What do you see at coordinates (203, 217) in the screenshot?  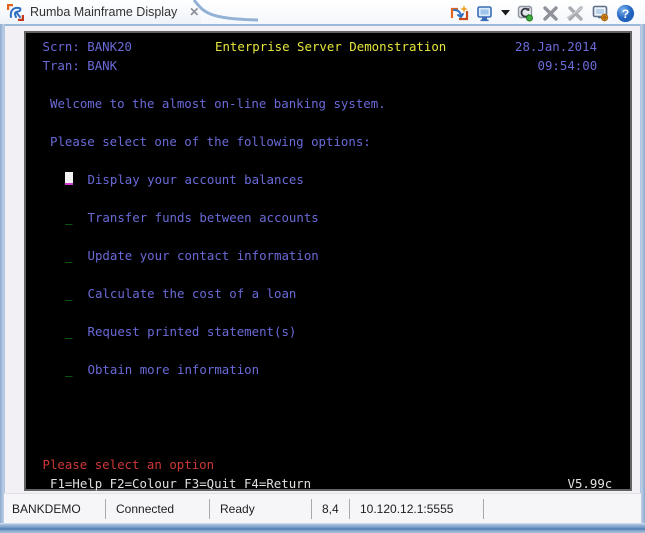 I see `terminal-text-segment: Transfer funds between accounts` at bounding box center [203, 217].